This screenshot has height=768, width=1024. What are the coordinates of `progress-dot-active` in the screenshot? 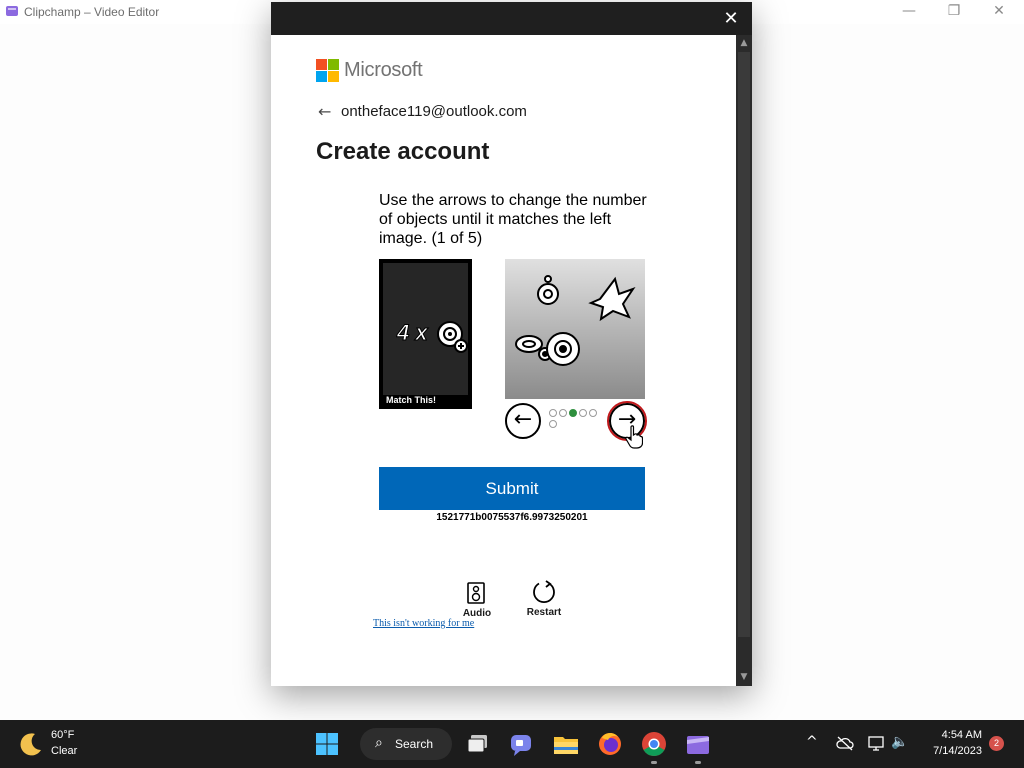 It's located at (573, 413).